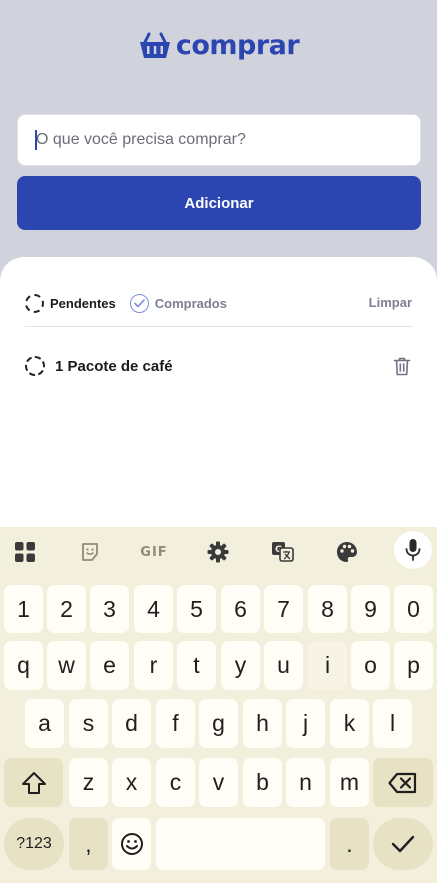 This screenshot has width=437, height=883. I want to click on key-m: m, so click(349, 782).